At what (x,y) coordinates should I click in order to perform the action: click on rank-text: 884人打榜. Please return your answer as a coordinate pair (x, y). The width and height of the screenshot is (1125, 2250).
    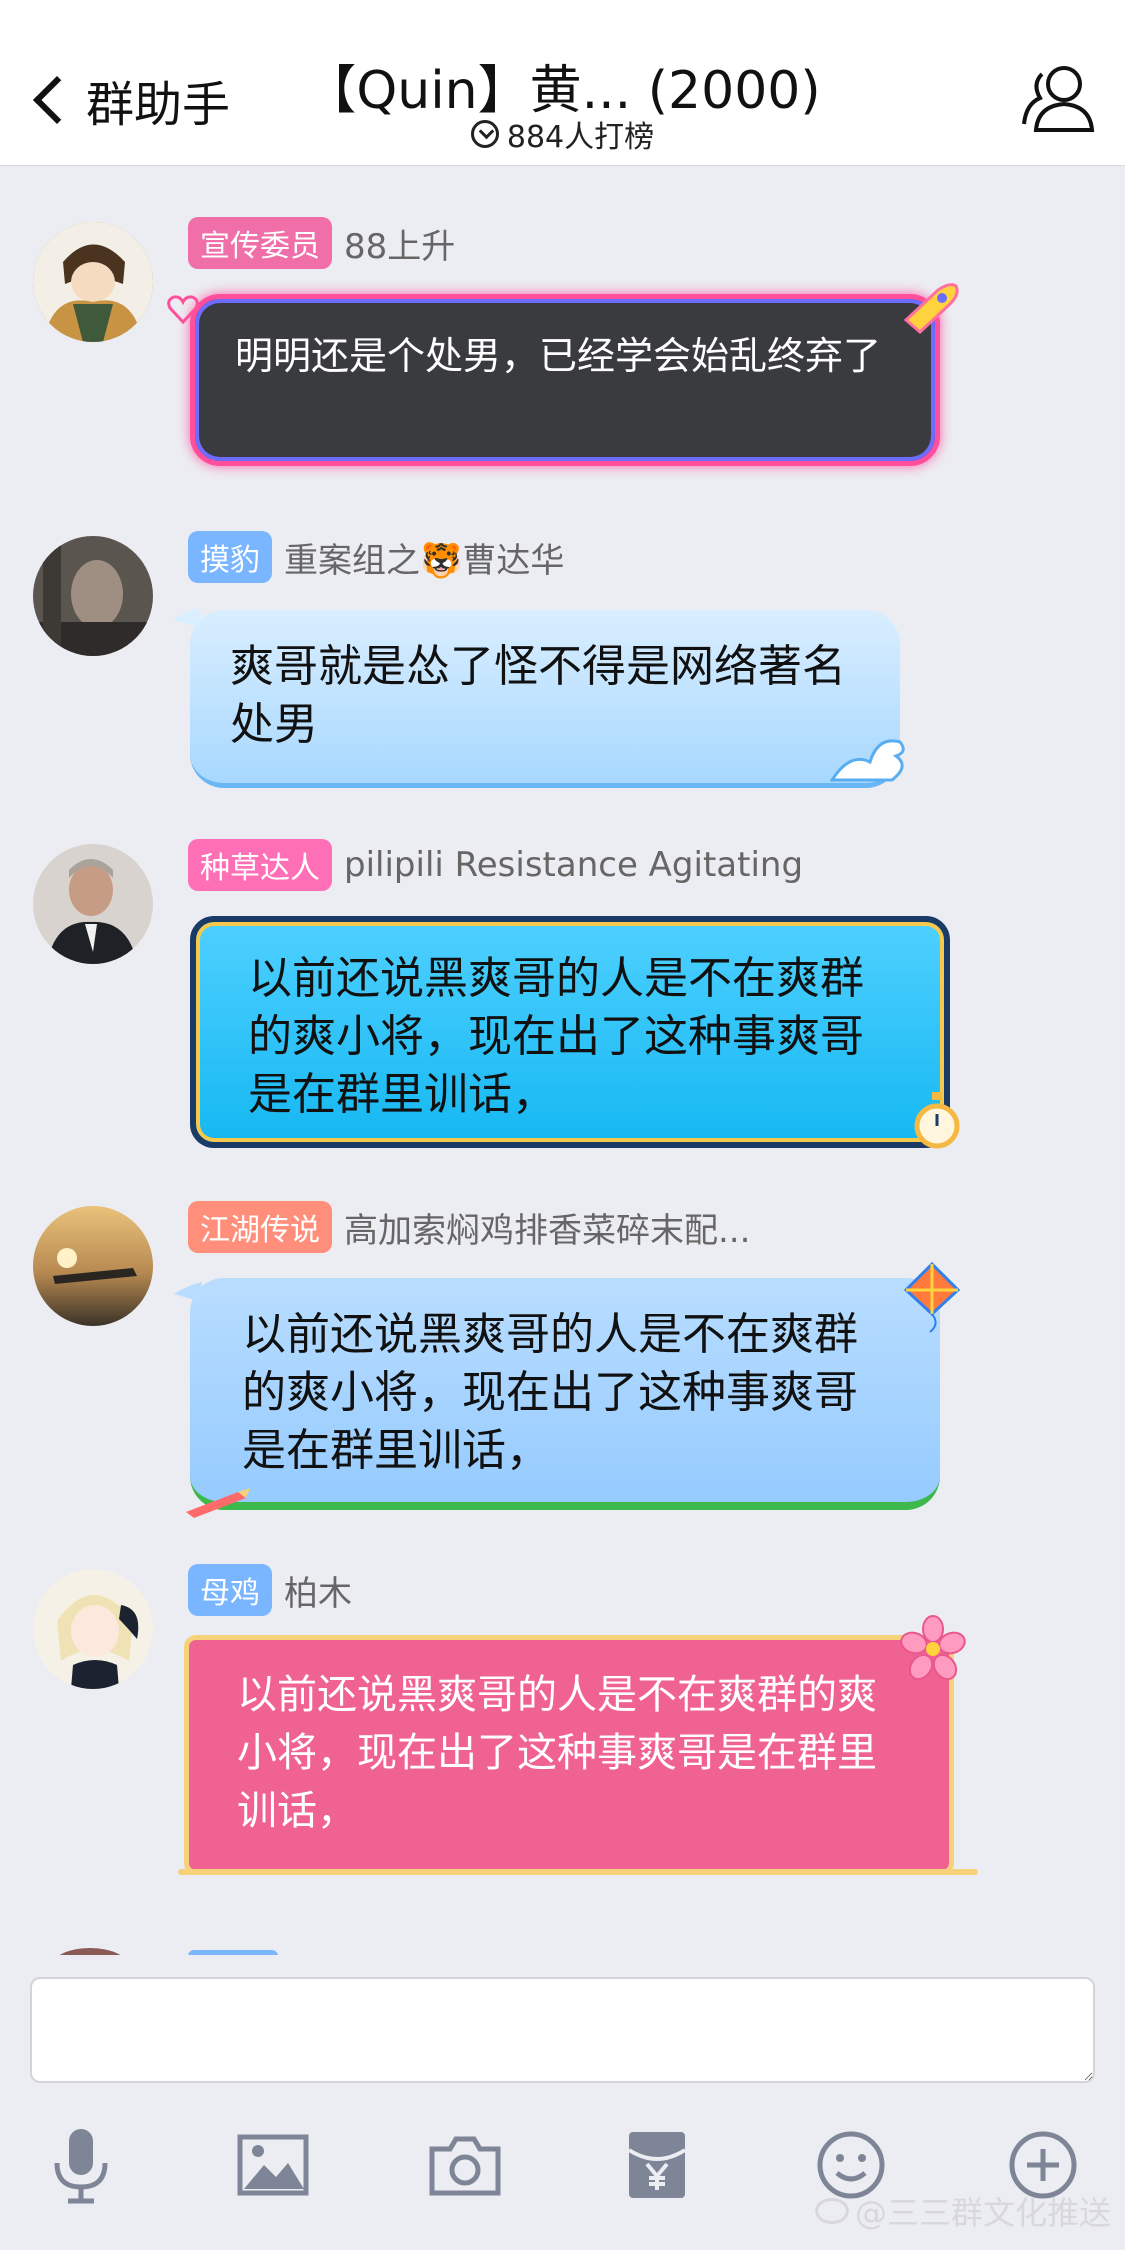
    Looking at the image, I should click on (580, 137).